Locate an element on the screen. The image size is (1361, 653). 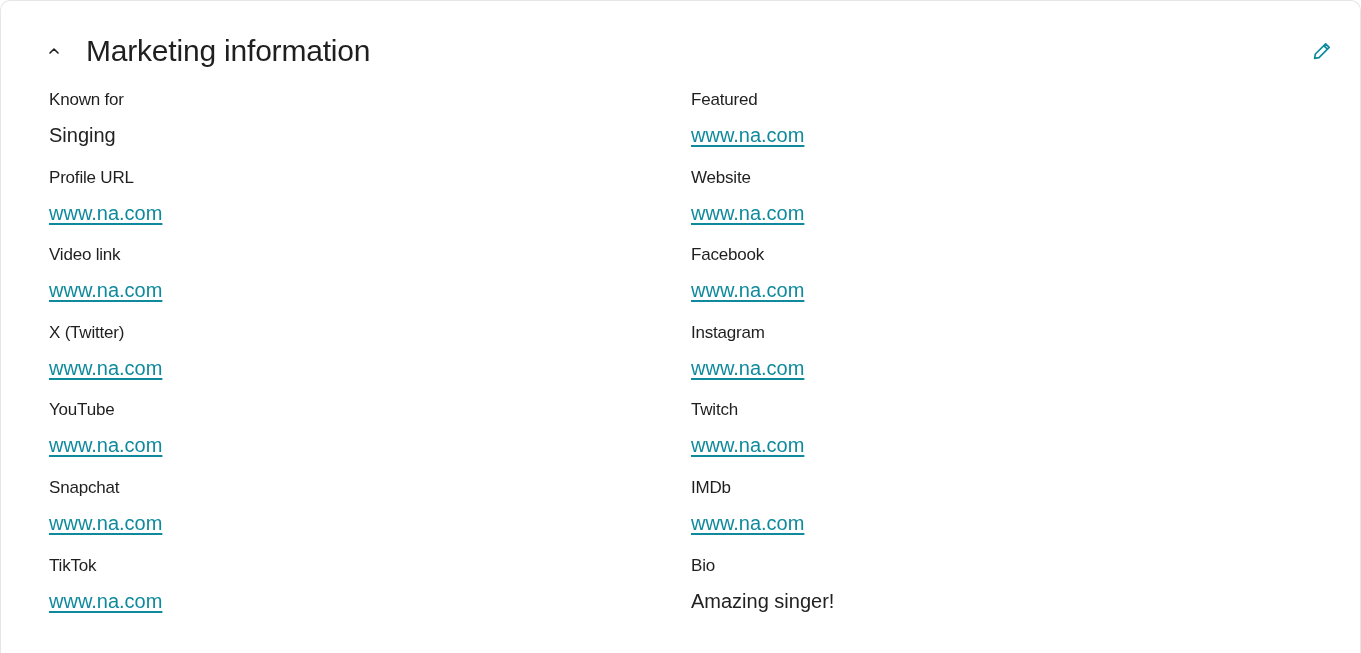
field-label: Video link is located at coordinates (85, 255).